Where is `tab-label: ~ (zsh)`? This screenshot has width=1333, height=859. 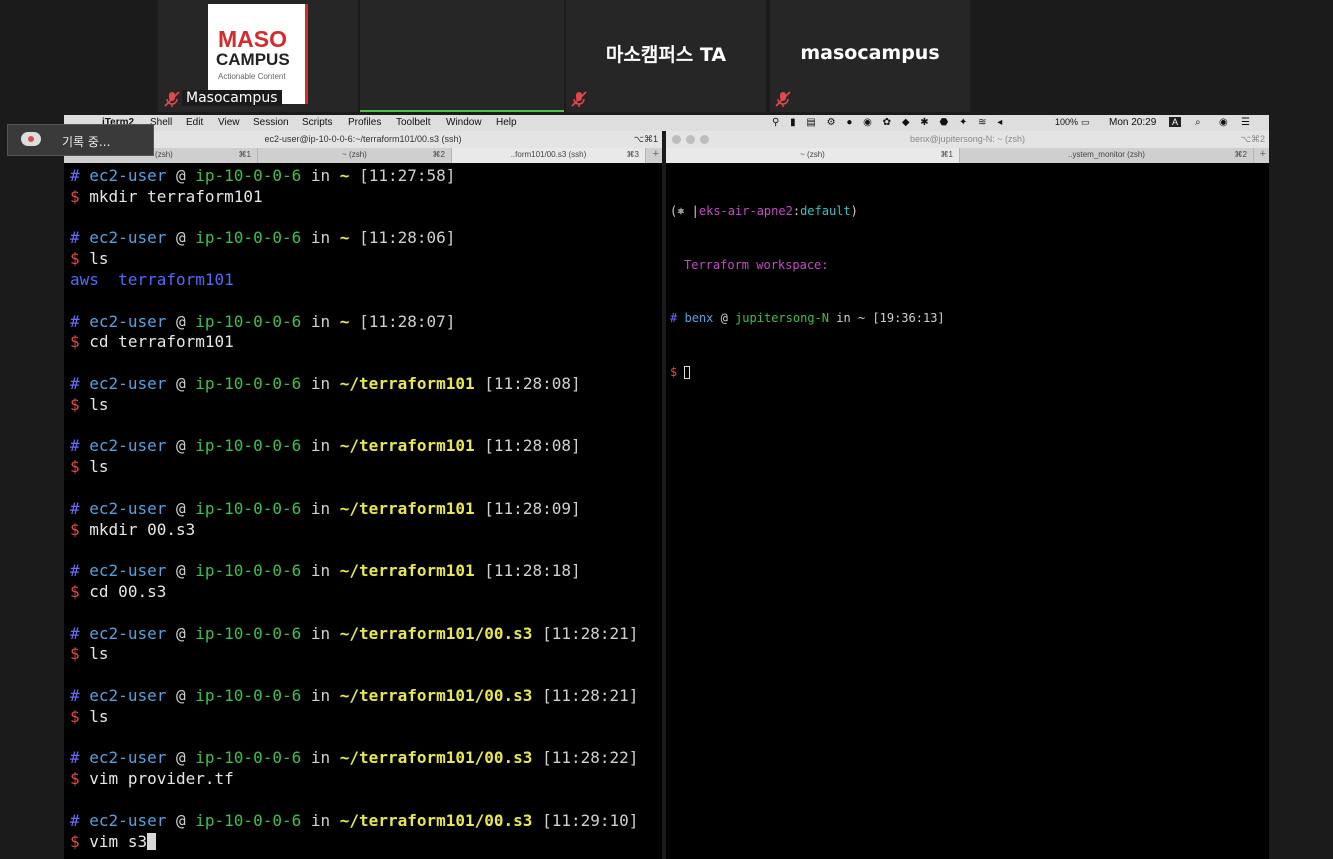
tab-label: ~ (zsh) is located at coordinates (354, 154).